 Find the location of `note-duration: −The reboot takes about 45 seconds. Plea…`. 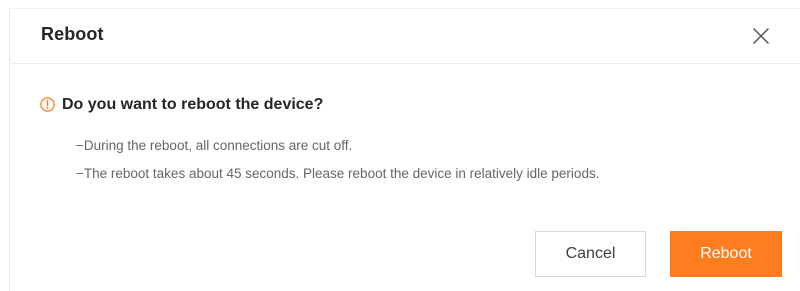

note-duration: −The reboot takes about 45 seconds. Plea… is located at coordinates (338, 173).